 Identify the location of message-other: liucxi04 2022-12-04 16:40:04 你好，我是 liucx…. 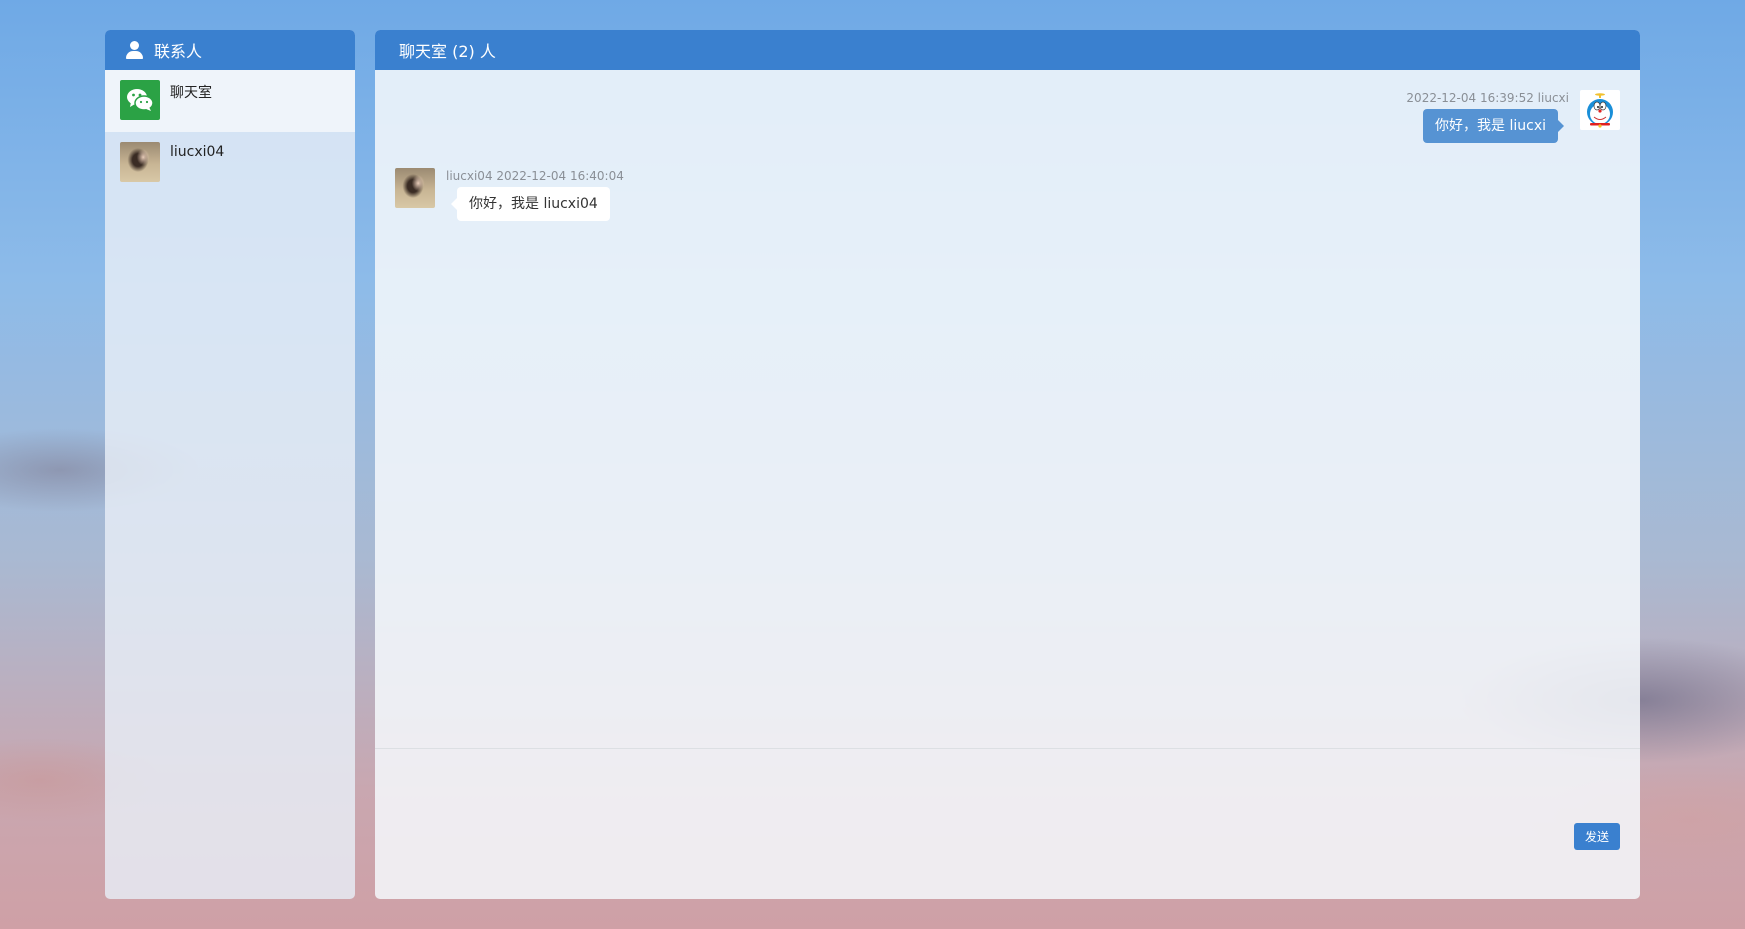
(509, 194).